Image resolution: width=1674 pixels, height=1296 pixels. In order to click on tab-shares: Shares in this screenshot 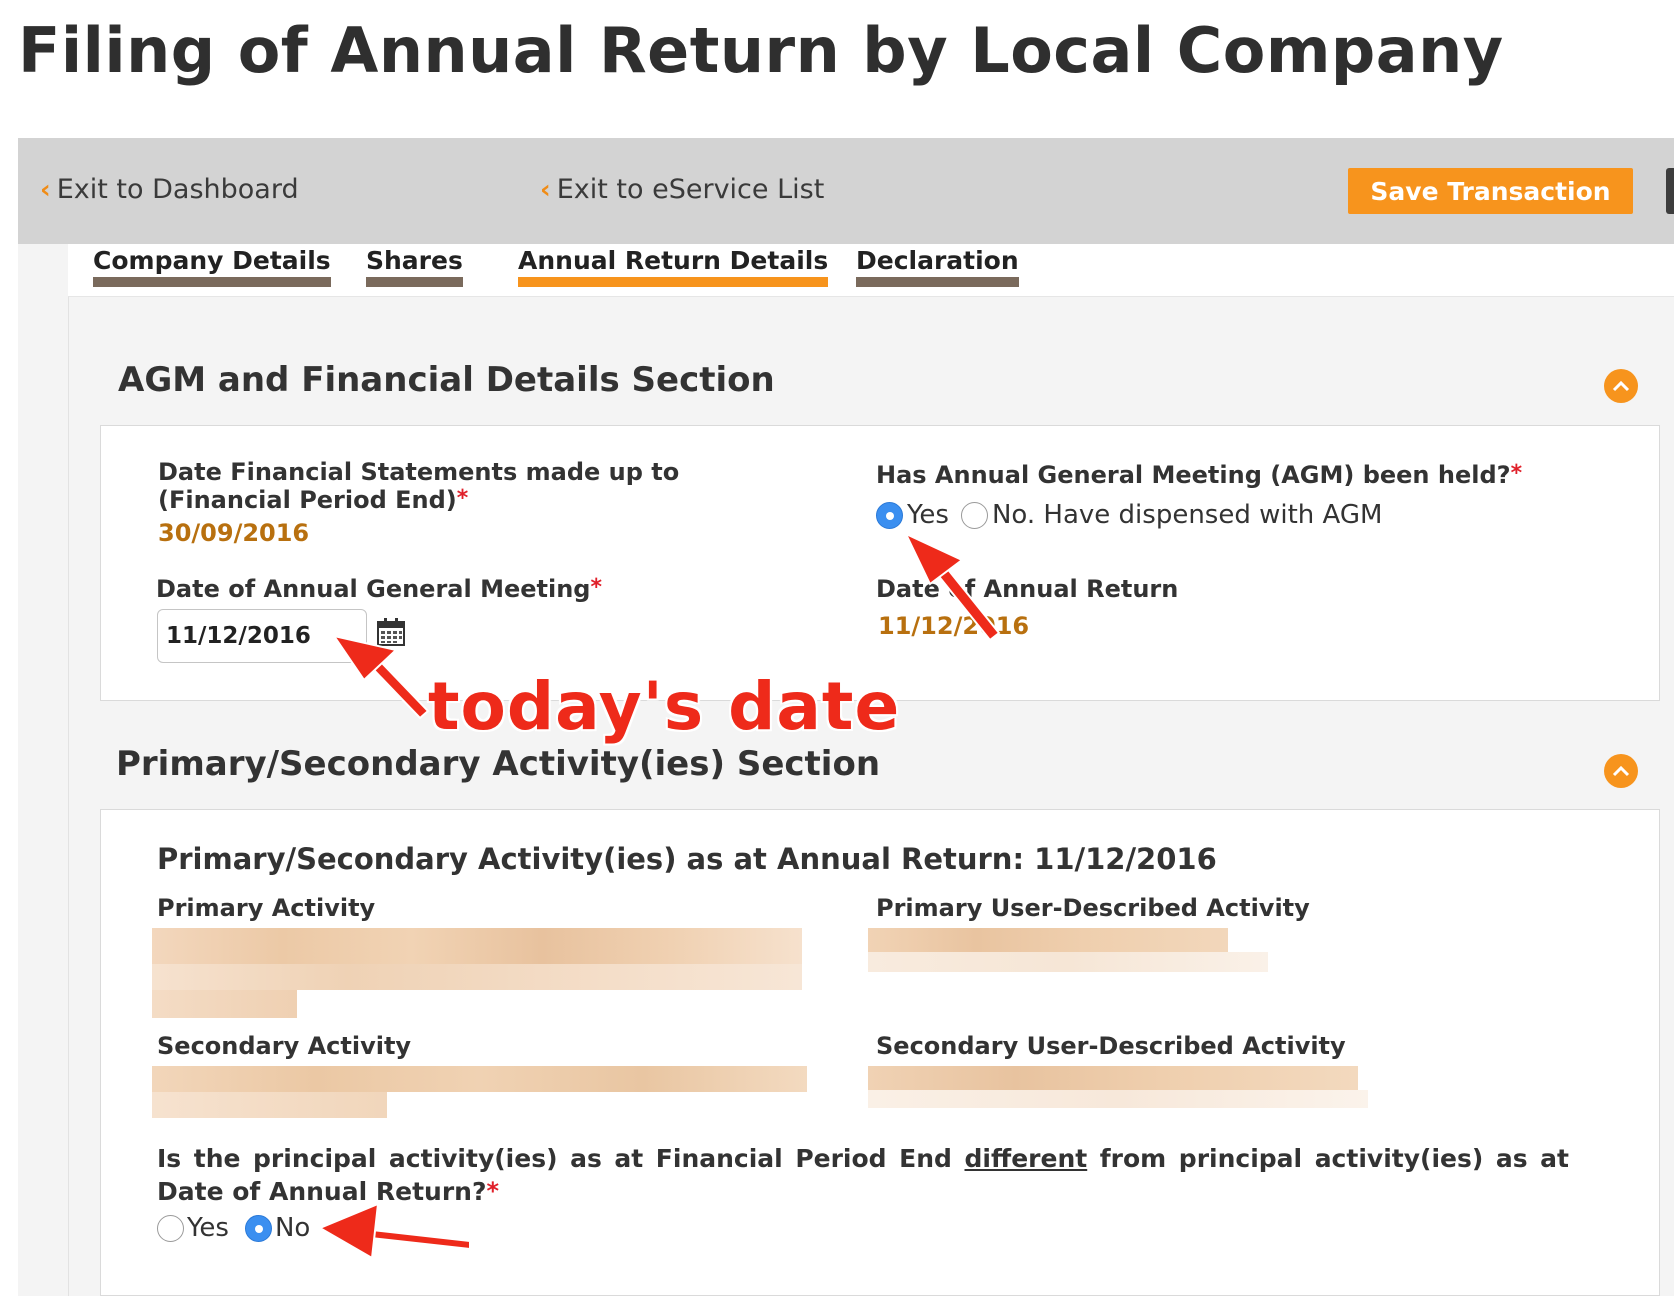, I will do `click(414, 266)`.